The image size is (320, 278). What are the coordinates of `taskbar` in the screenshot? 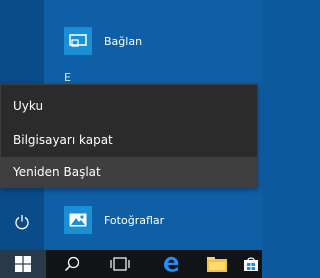 It's located at (131, 264).